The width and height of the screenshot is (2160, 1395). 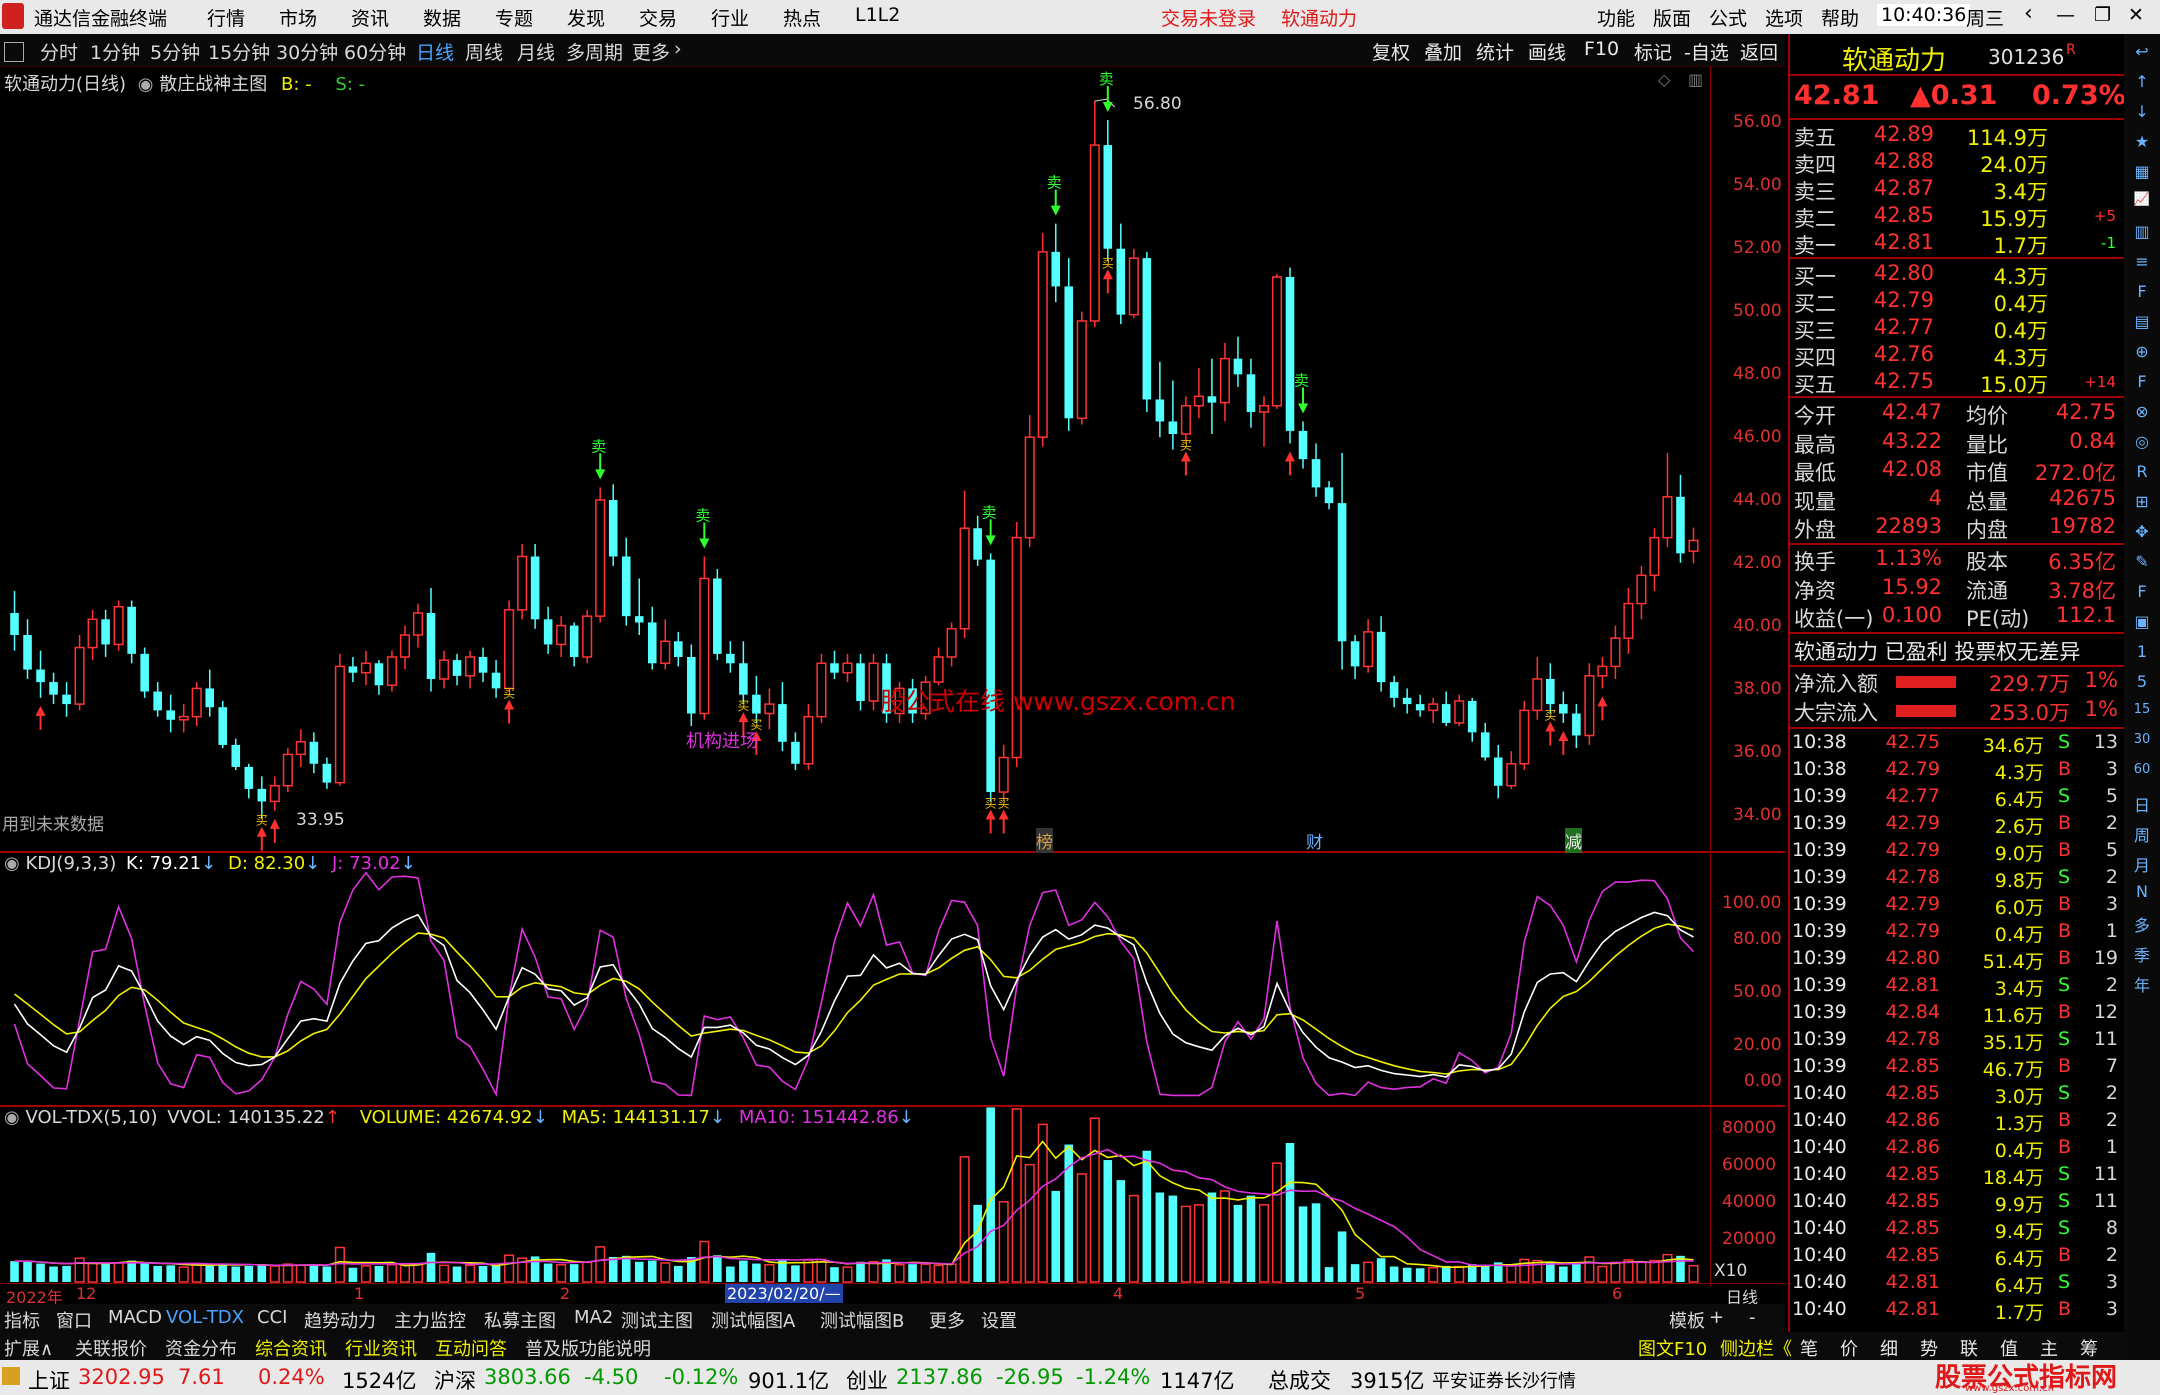 What do you see at coordinates (802, 17) in the screenshot?
I see `menu-hot: 热点` at bounding box center [802, 17].